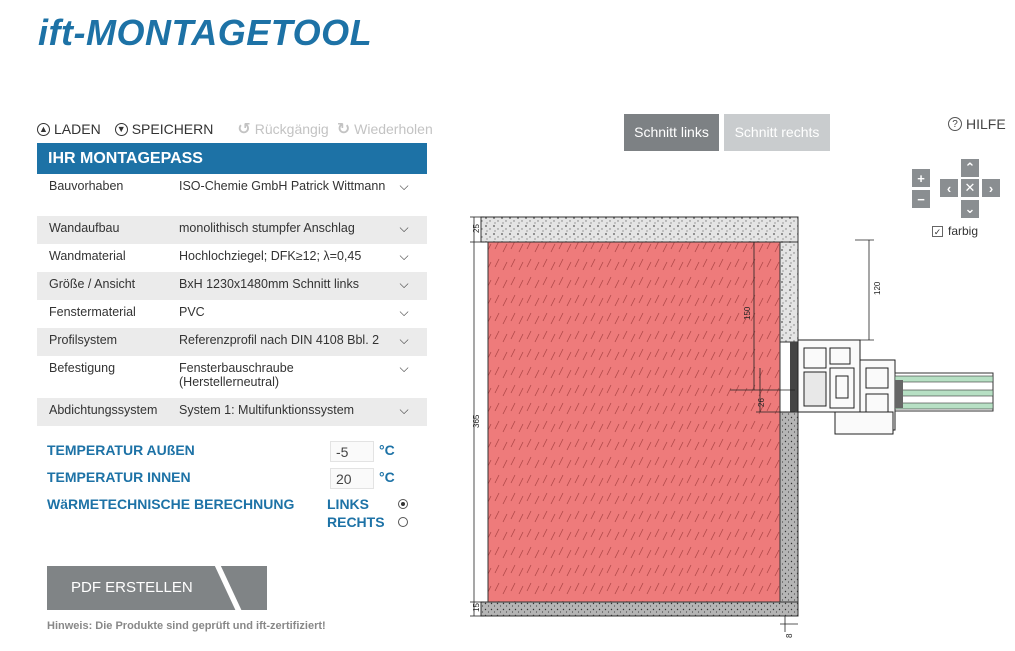  I want to click on load-label: LADEN, so click(77, 129).